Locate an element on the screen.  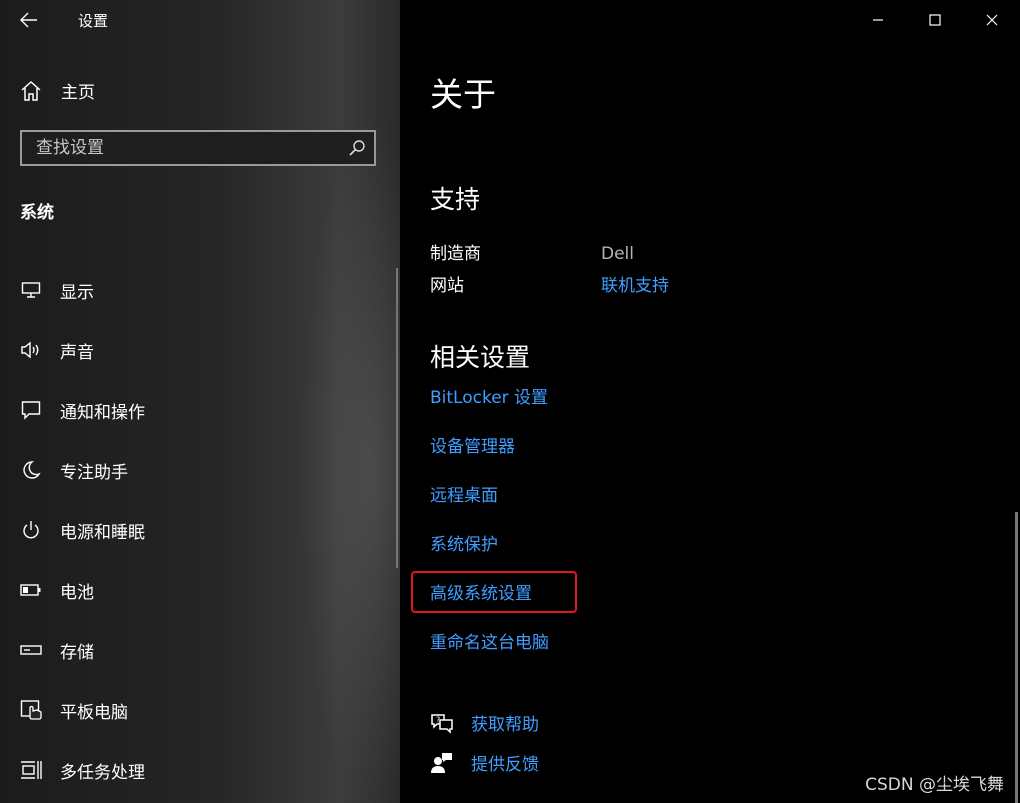
highlight-box is located at coordinates (494, 592).